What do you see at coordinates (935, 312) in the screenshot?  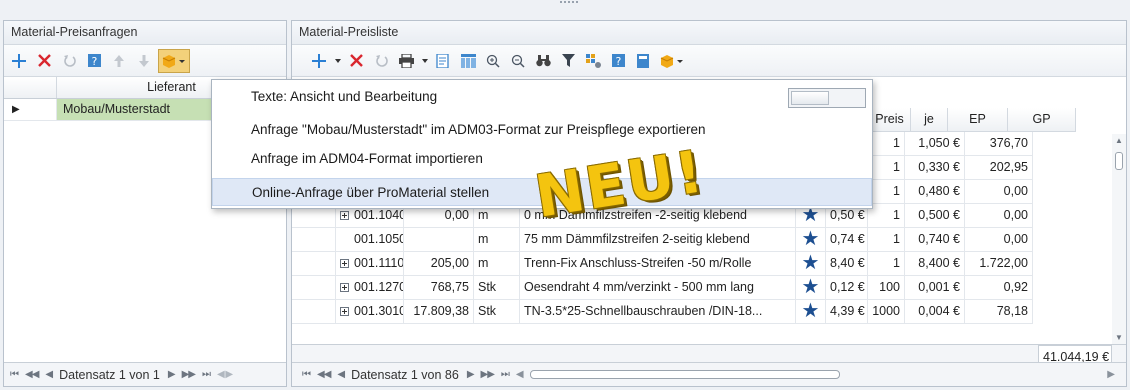 I see `unit-price-cell: 0,004 €` at bounding box center [935, 312].